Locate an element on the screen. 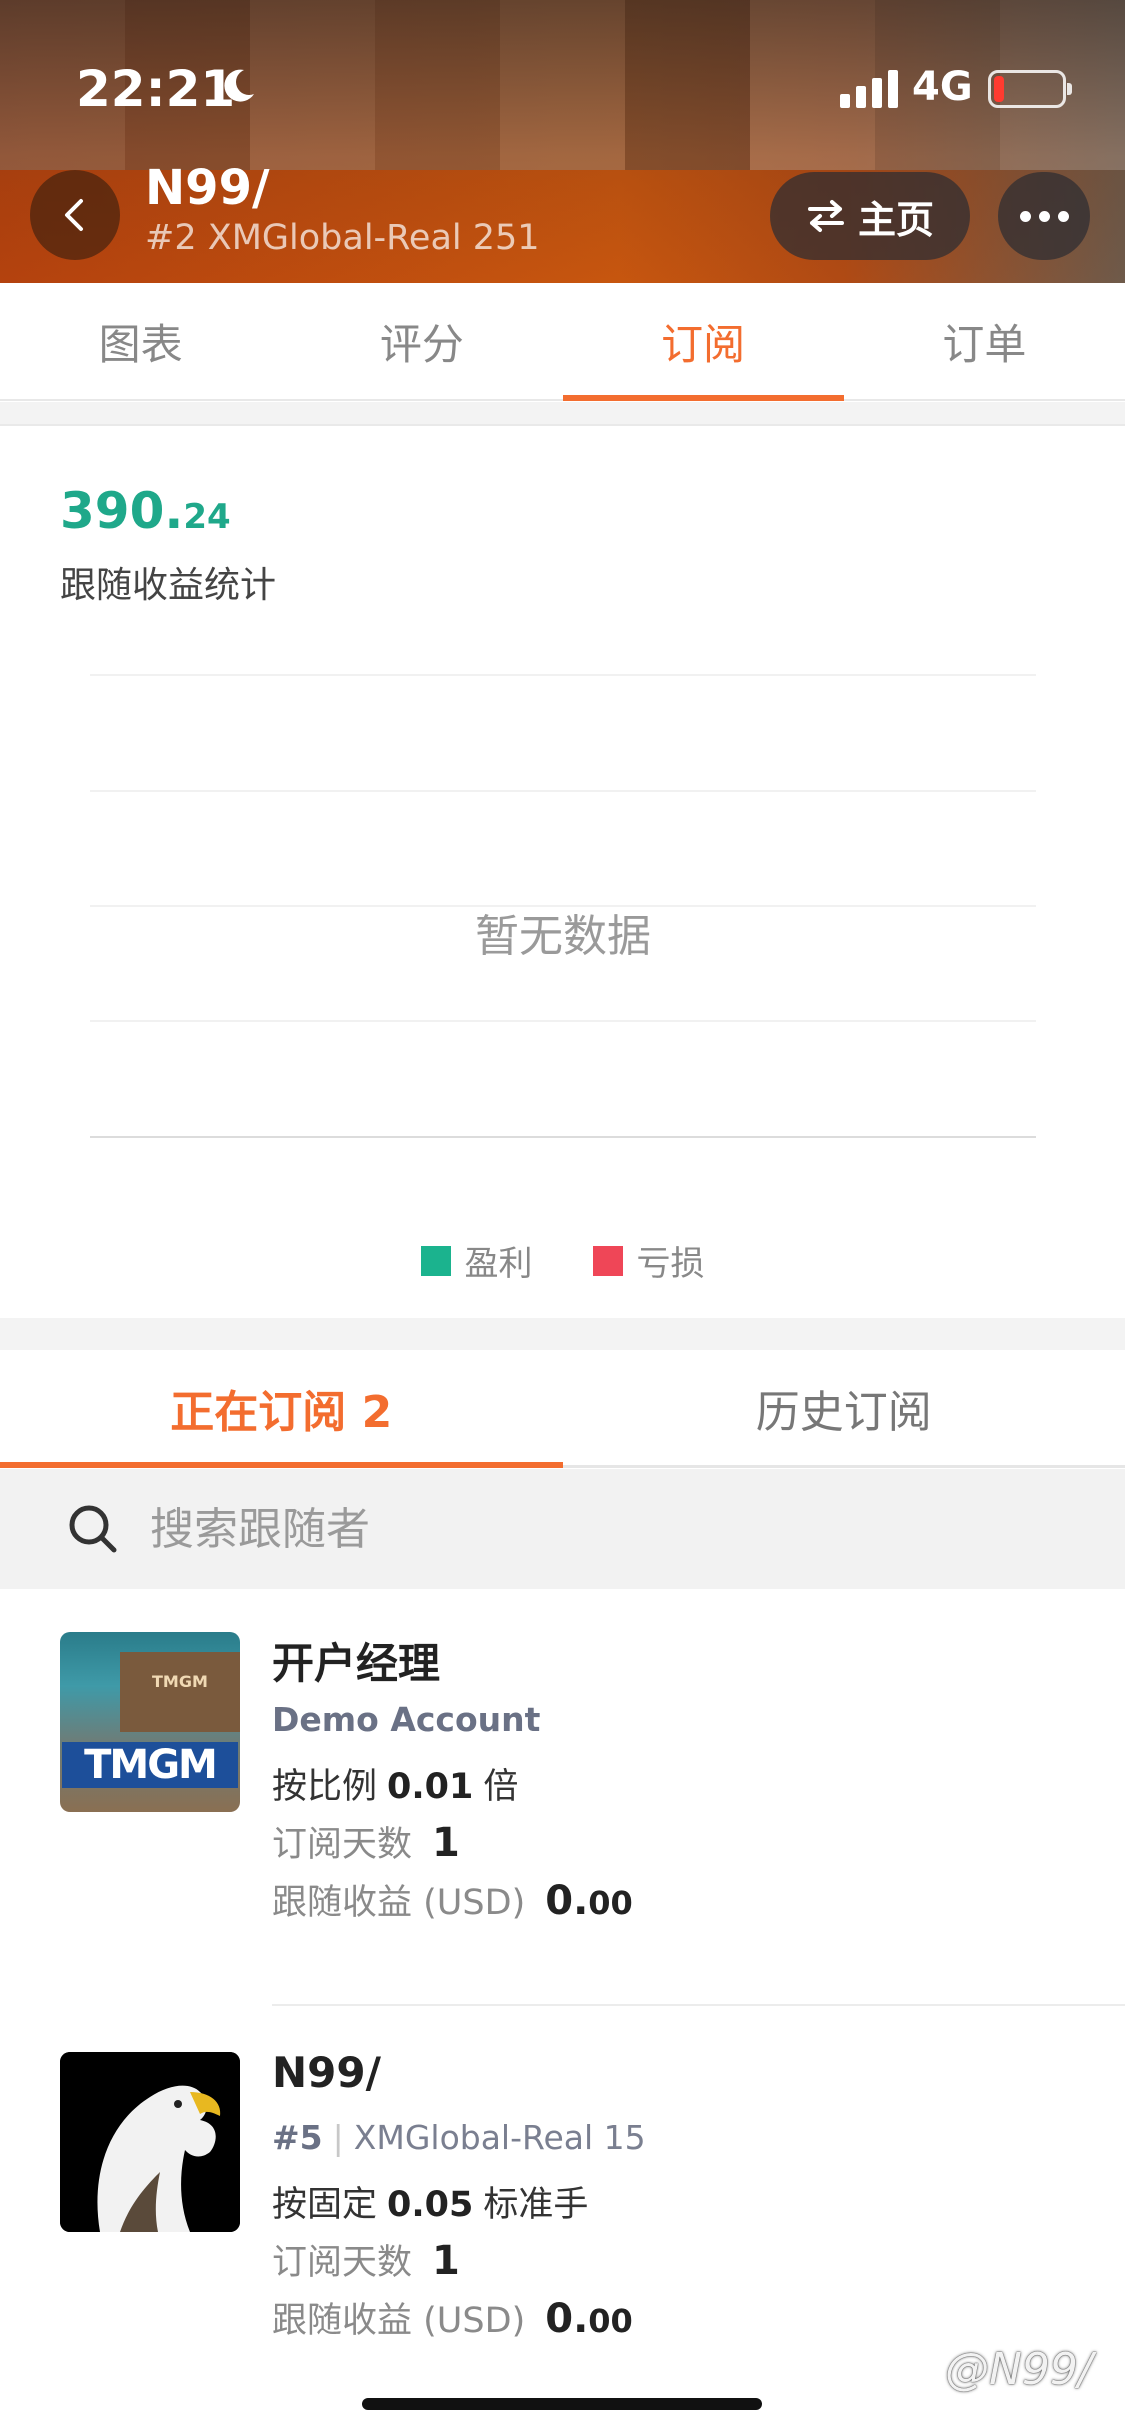 This screenshot has height=2436, width=1125. subscription-tabs: 正在订阅 2 历史订阅 is located at coordinates (562, 1409).